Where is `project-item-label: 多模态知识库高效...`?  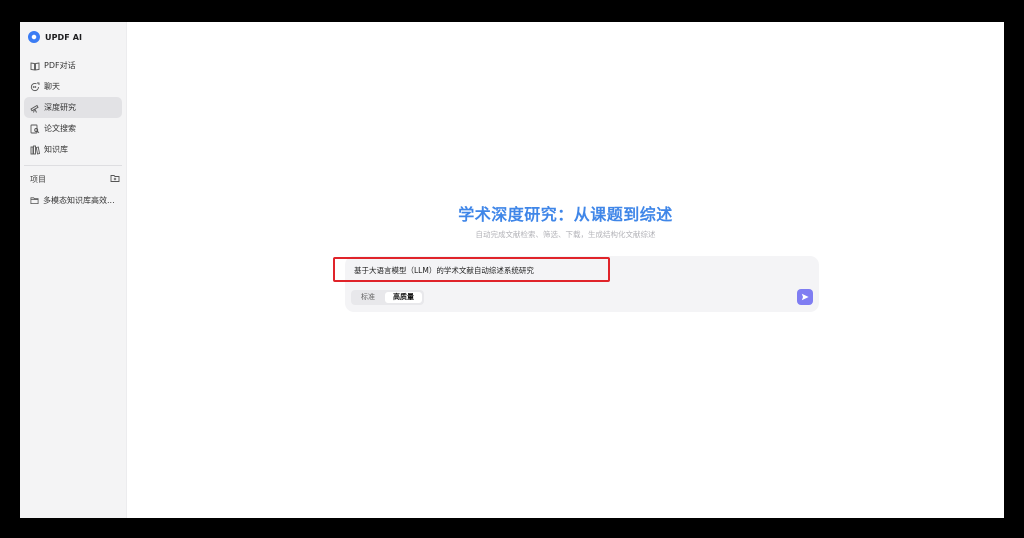 project-item-label: 多模态知识库高效... is located at coordinates (79, 200).